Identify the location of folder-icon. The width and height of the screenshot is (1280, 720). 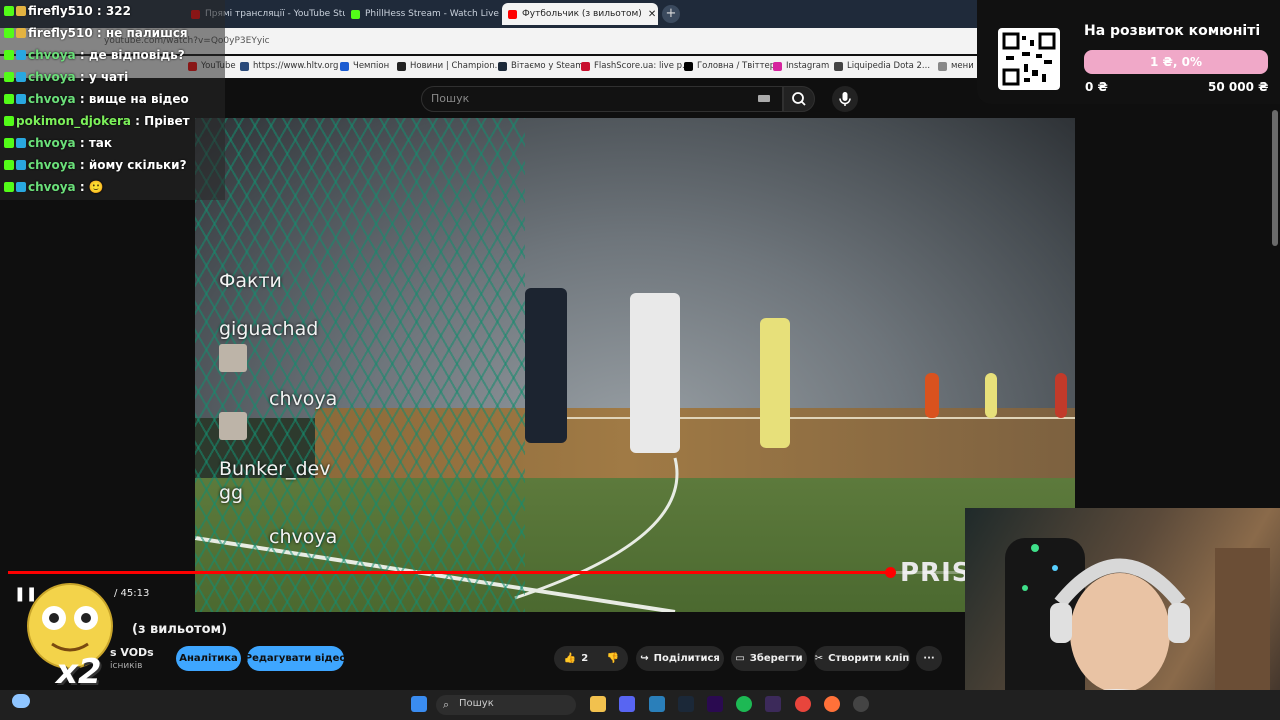
(942, 66).